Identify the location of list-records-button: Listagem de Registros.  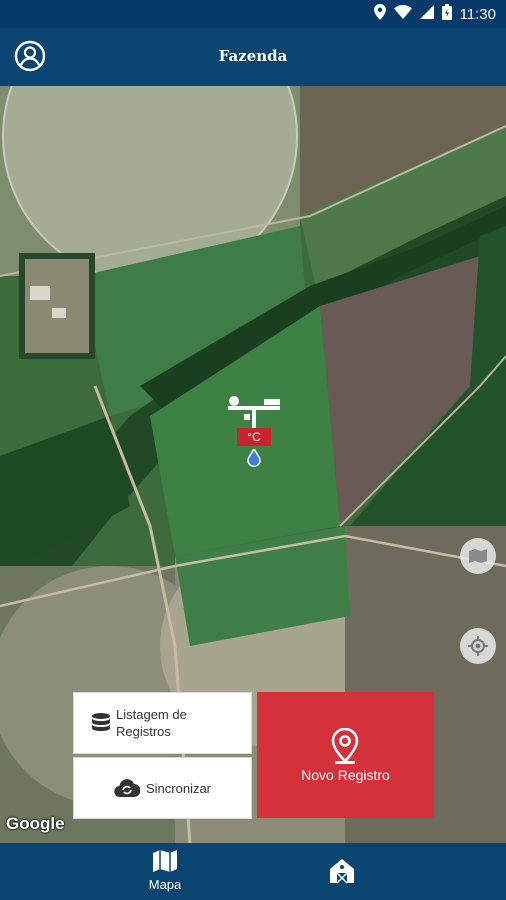
(162, 723).